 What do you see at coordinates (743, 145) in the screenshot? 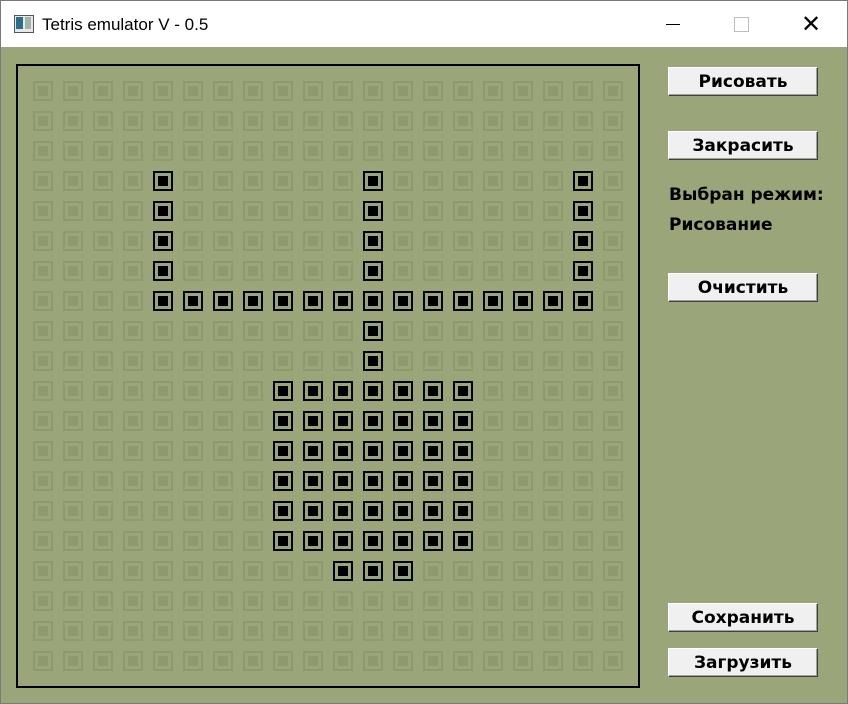
I see `fill-button: Закрасить` at bounding box center [743, 145].